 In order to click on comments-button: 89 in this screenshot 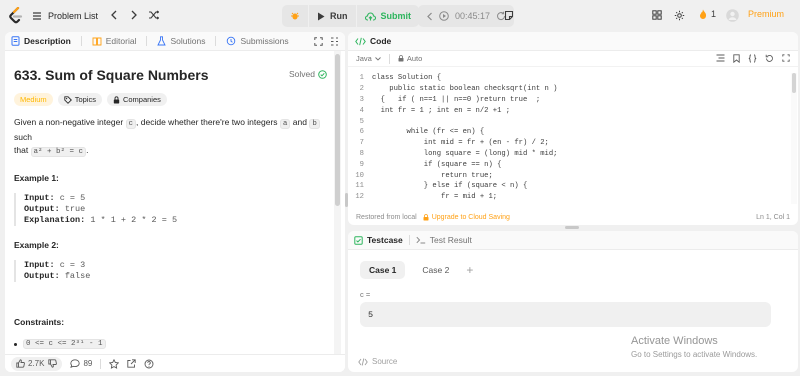, I will do `click(81, 363)`.